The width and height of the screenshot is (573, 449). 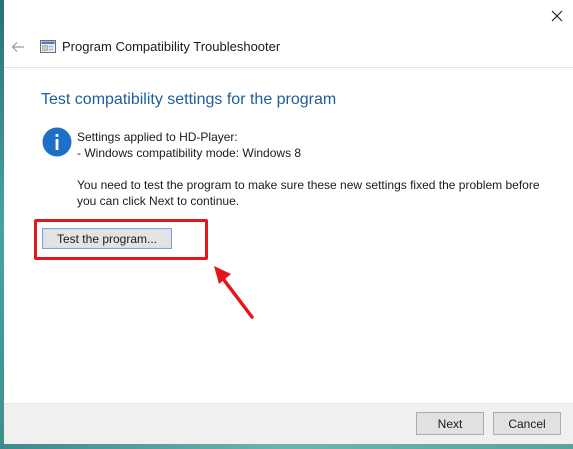 What do you see at coordinates (527, 423) in the screenshot?
I see `cancel-button: Cancel` at bounding box center [527, 423].